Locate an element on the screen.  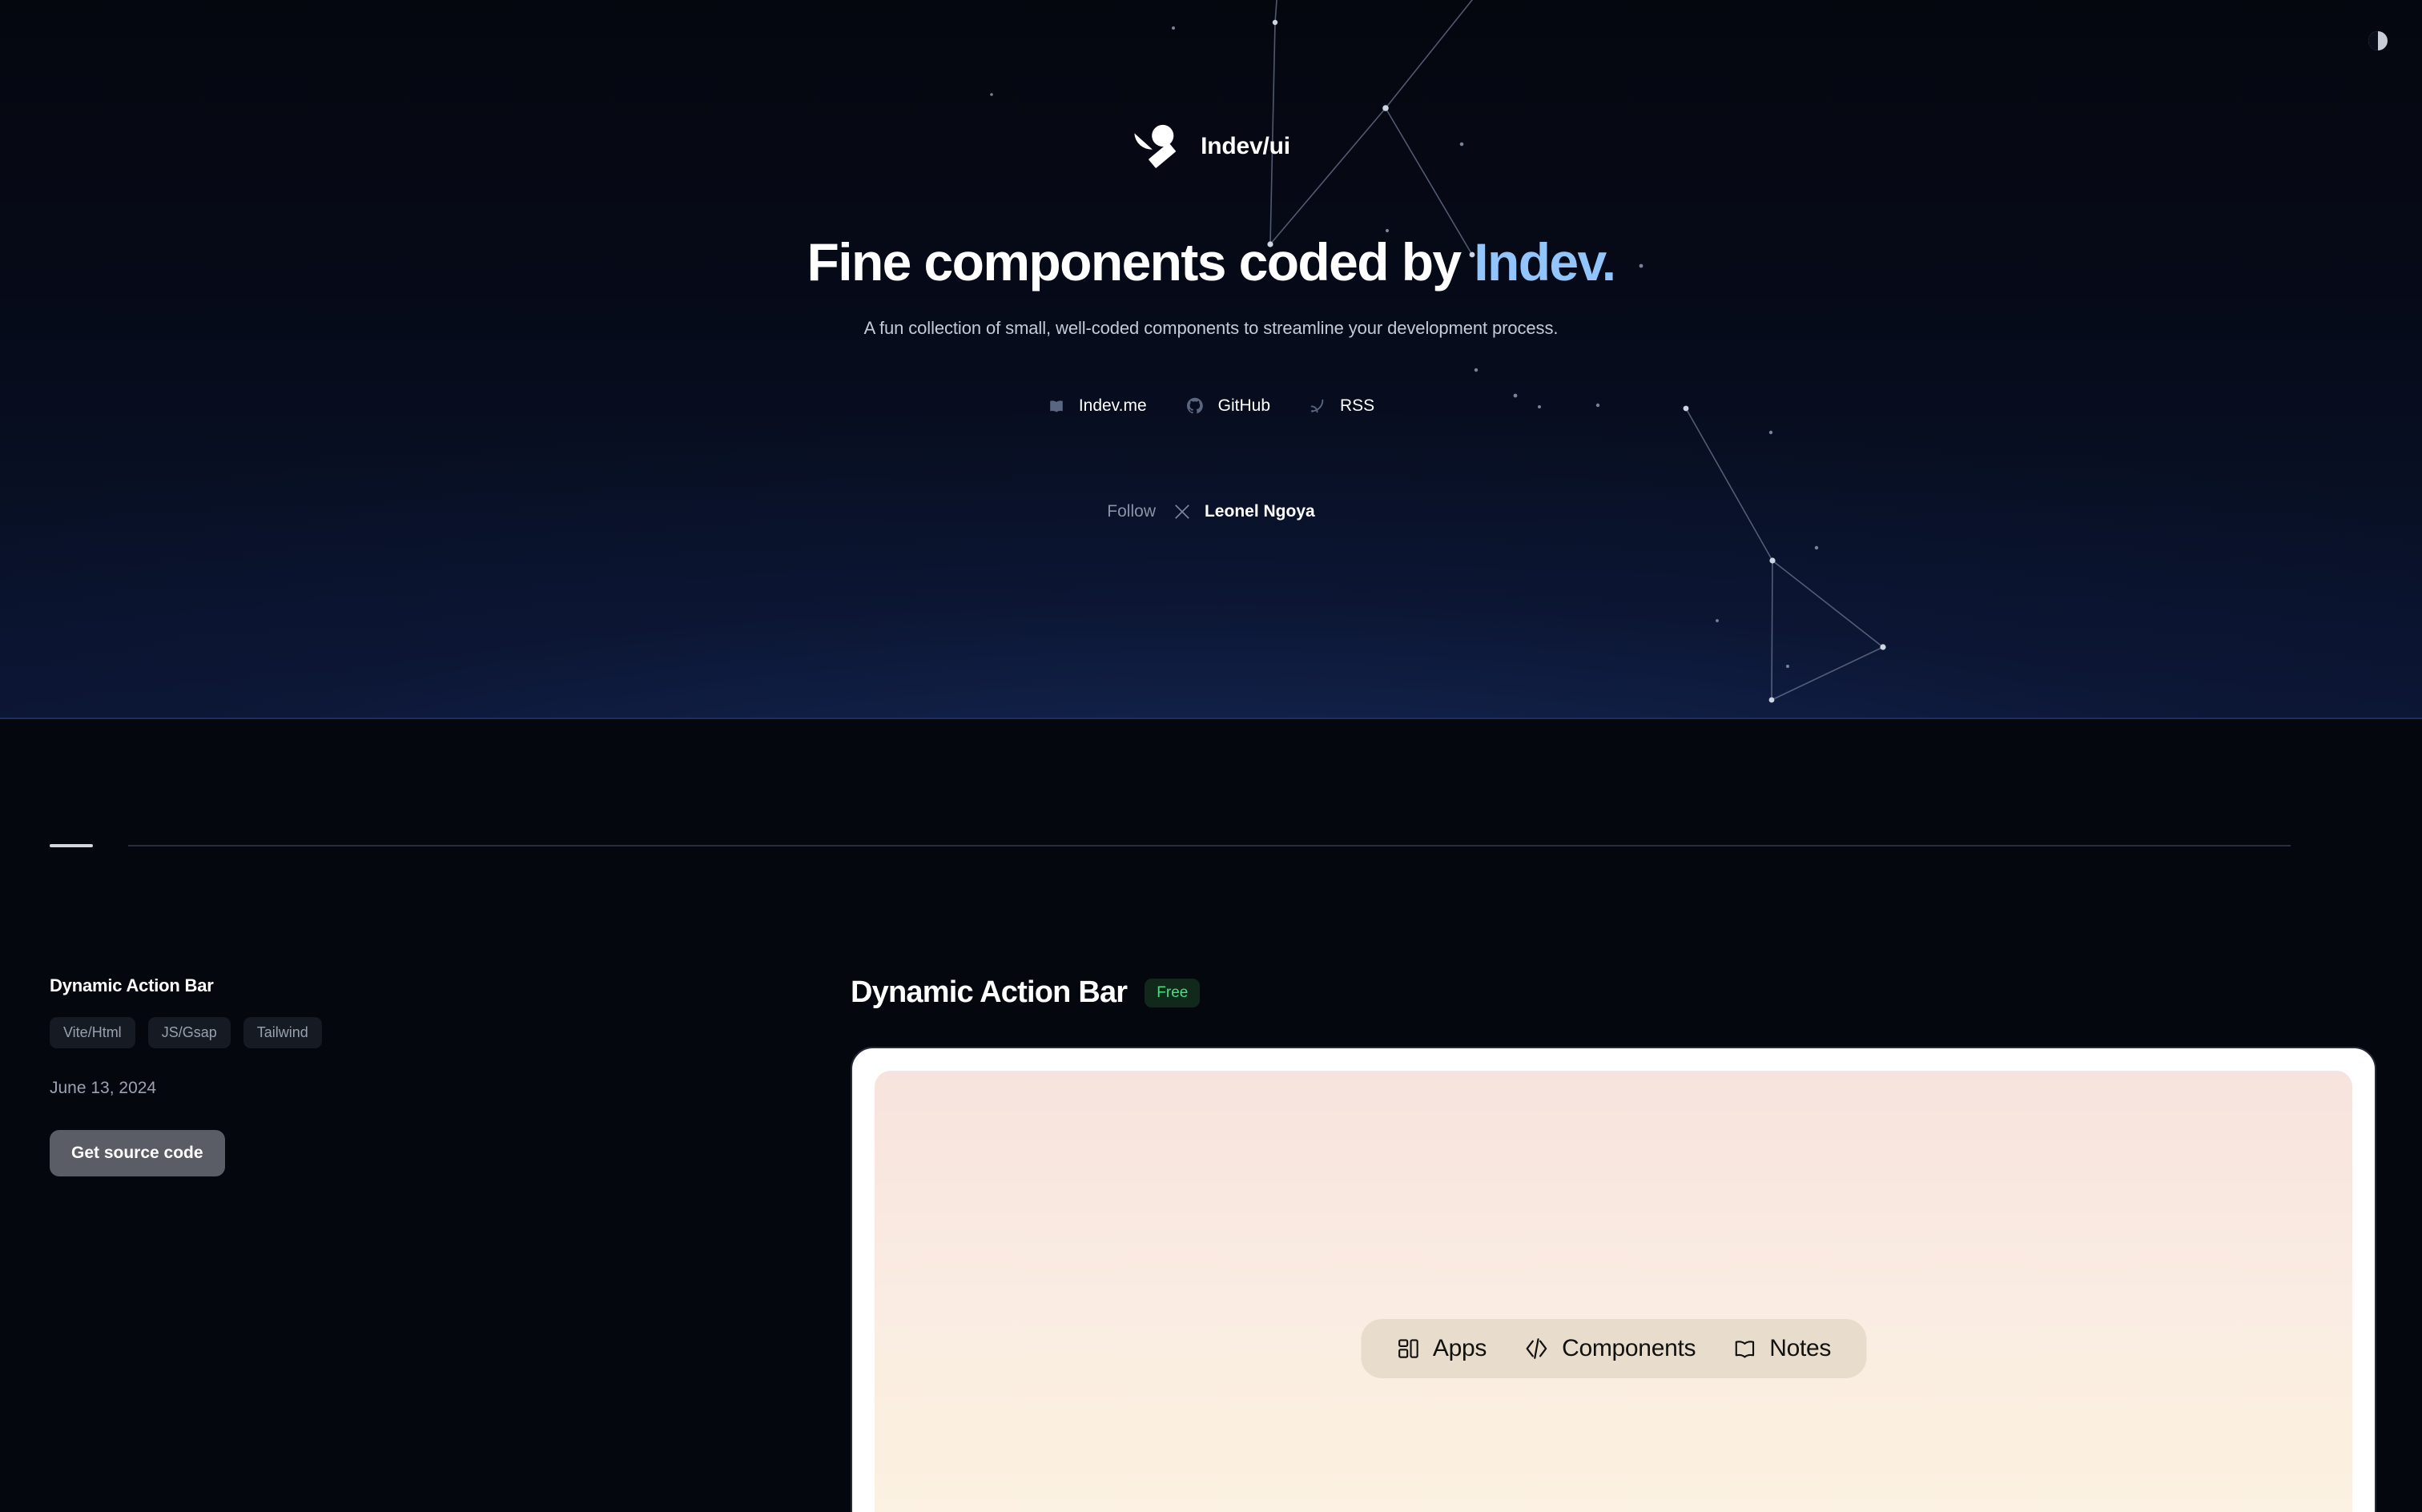
action-item-label: Apps is located at coordinates (1459, 1348).